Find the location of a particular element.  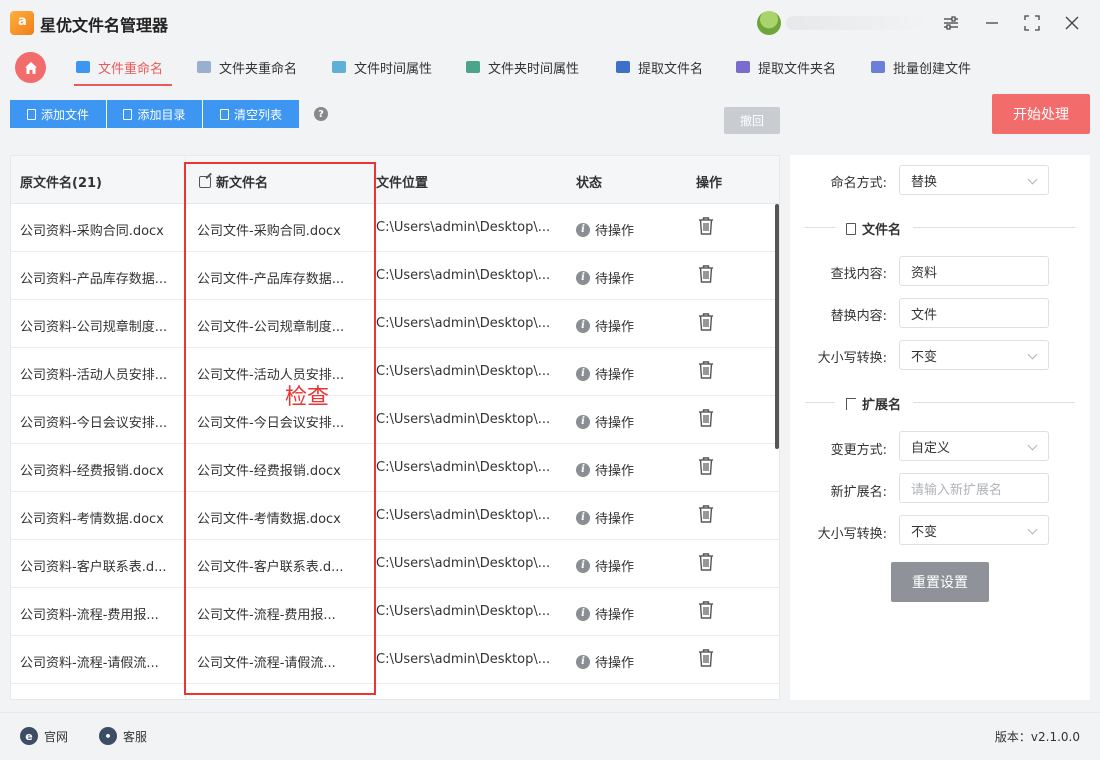

website-link: e 官网 is located at coordinates (44, 736).